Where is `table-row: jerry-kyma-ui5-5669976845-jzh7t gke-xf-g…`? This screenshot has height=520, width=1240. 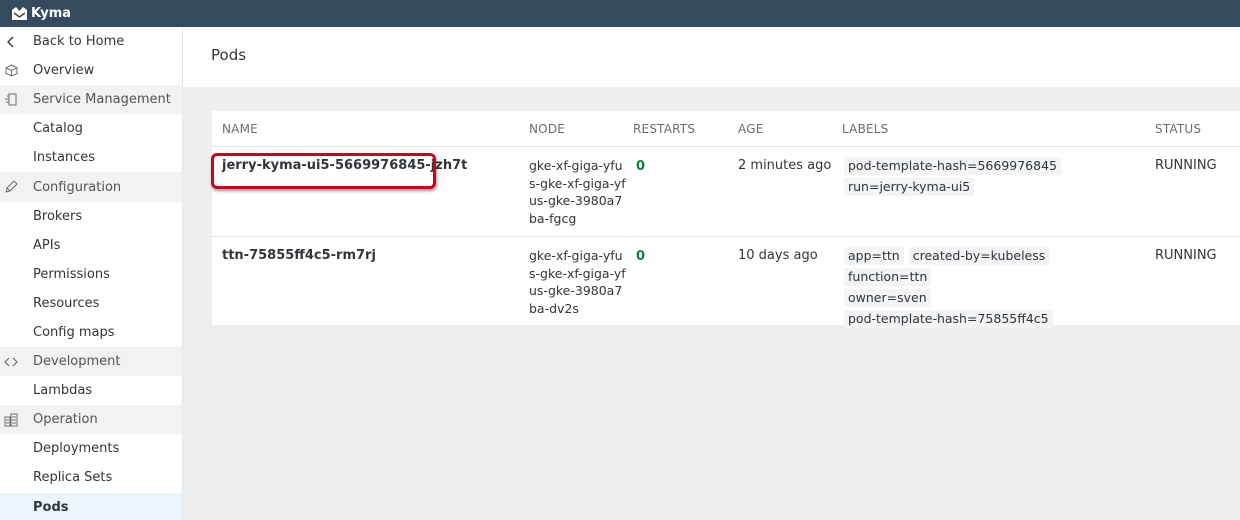 table-row: jerry-kyma-ui5-5669976845-jzh7t gke-xf-g… is located at coordinates (726, 191).